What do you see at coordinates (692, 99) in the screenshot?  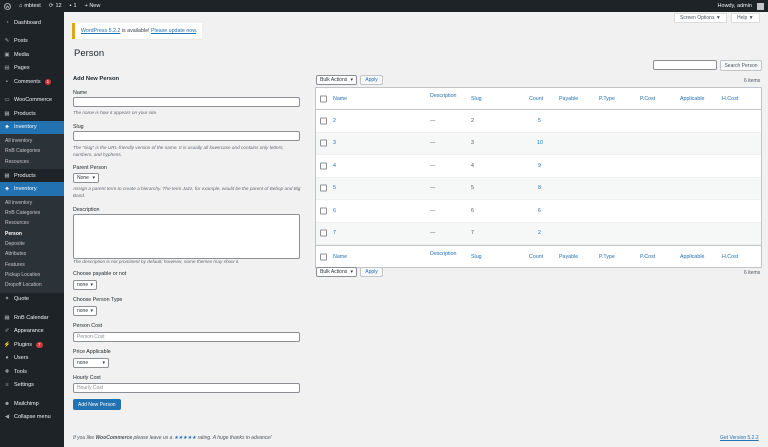 I see `column-applicable: Applicable` at bounding box center [692, 99].